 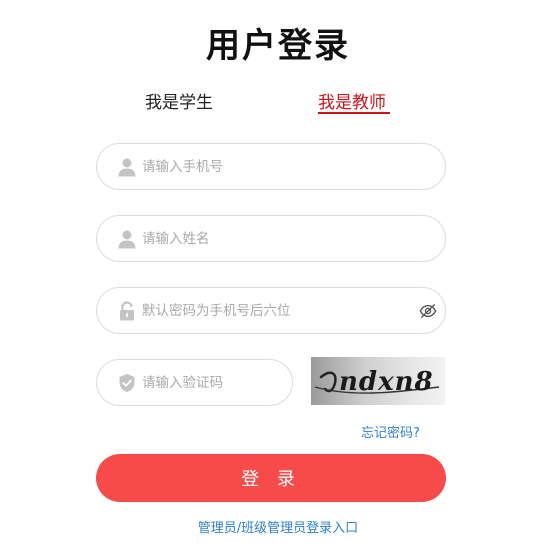 I want to click on captcha-image: ndxn8, so click(x=378, y=381).